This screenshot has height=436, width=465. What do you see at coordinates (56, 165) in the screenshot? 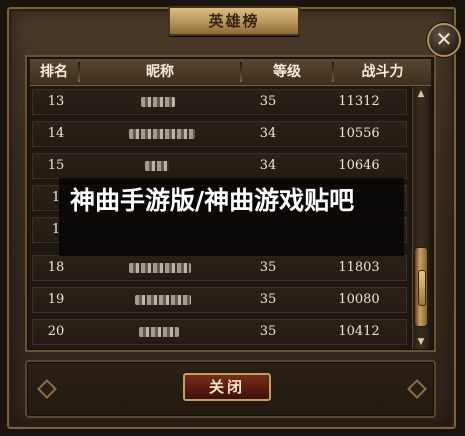
I see `rank-cell: 15` at bounding box center [56, 165].